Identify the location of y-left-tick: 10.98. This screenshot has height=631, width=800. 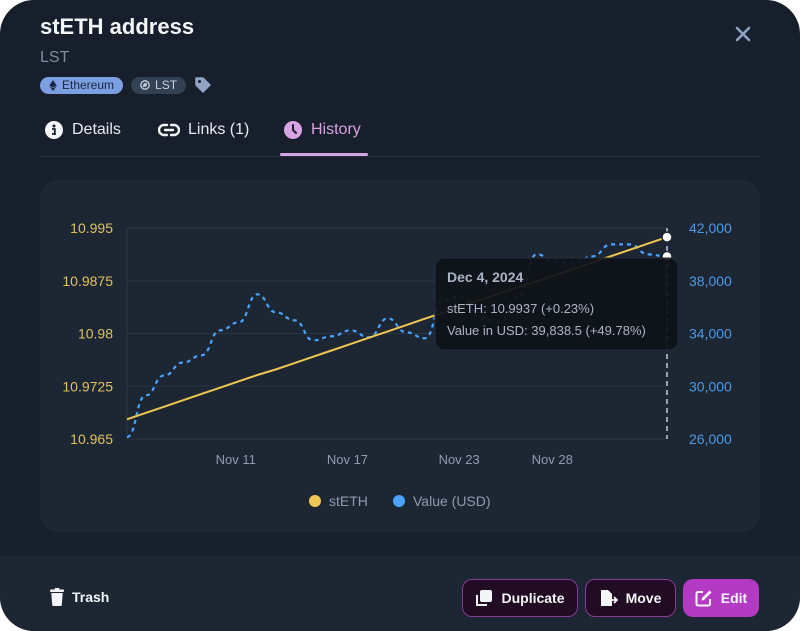
(95, 334).